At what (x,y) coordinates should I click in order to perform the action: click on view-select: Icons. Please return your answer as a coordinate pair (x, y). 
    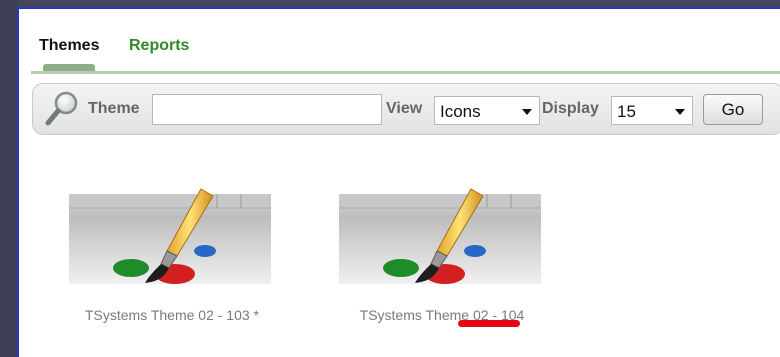
    Looking at the image, I should click on (487, 110).